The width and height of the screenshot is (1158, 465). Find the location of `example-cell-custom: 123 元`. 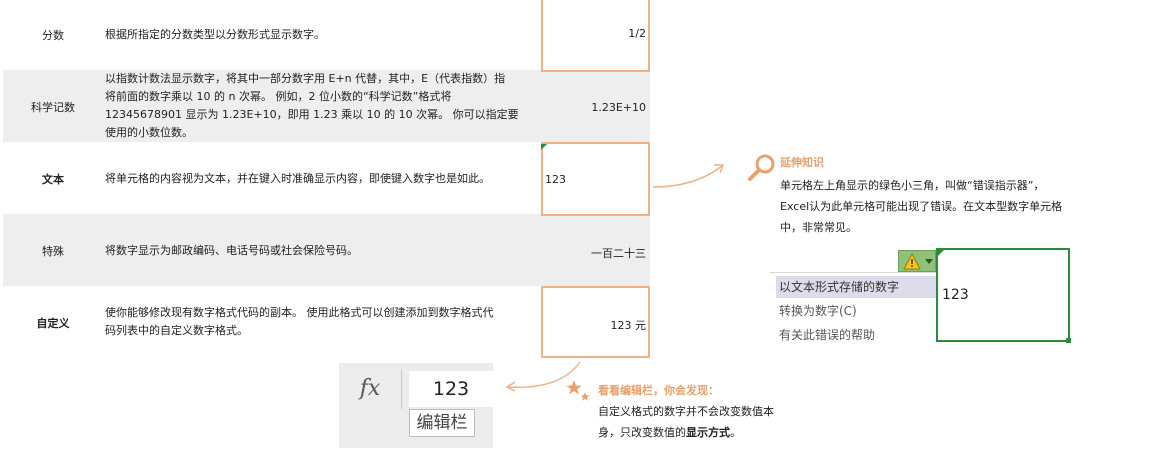

example-cell-custom: 123 元 is located at coordinates (595, 322).